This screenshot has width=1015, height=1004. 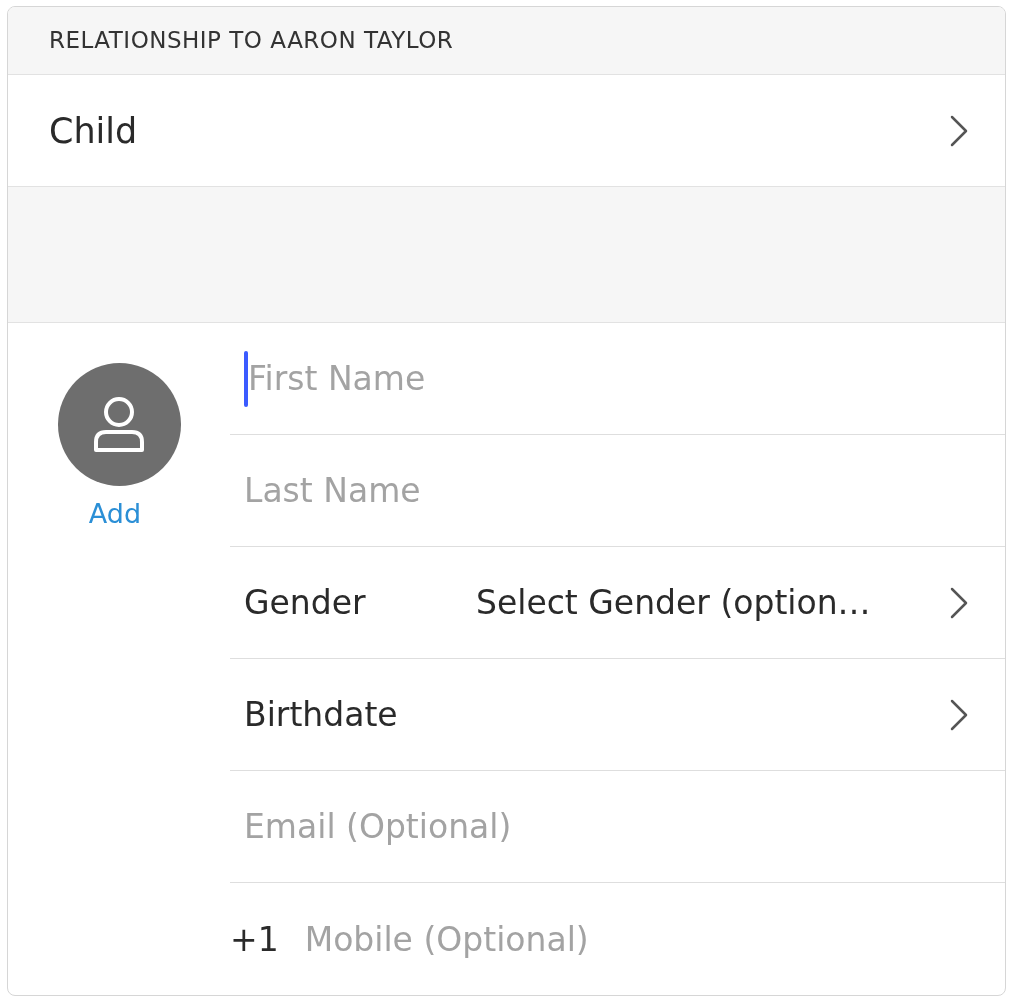 What do you see at coordinates (636, 939) in the screenshot?
I see `input-field: Mobile (Optional)` at bounding box center [636, 939].